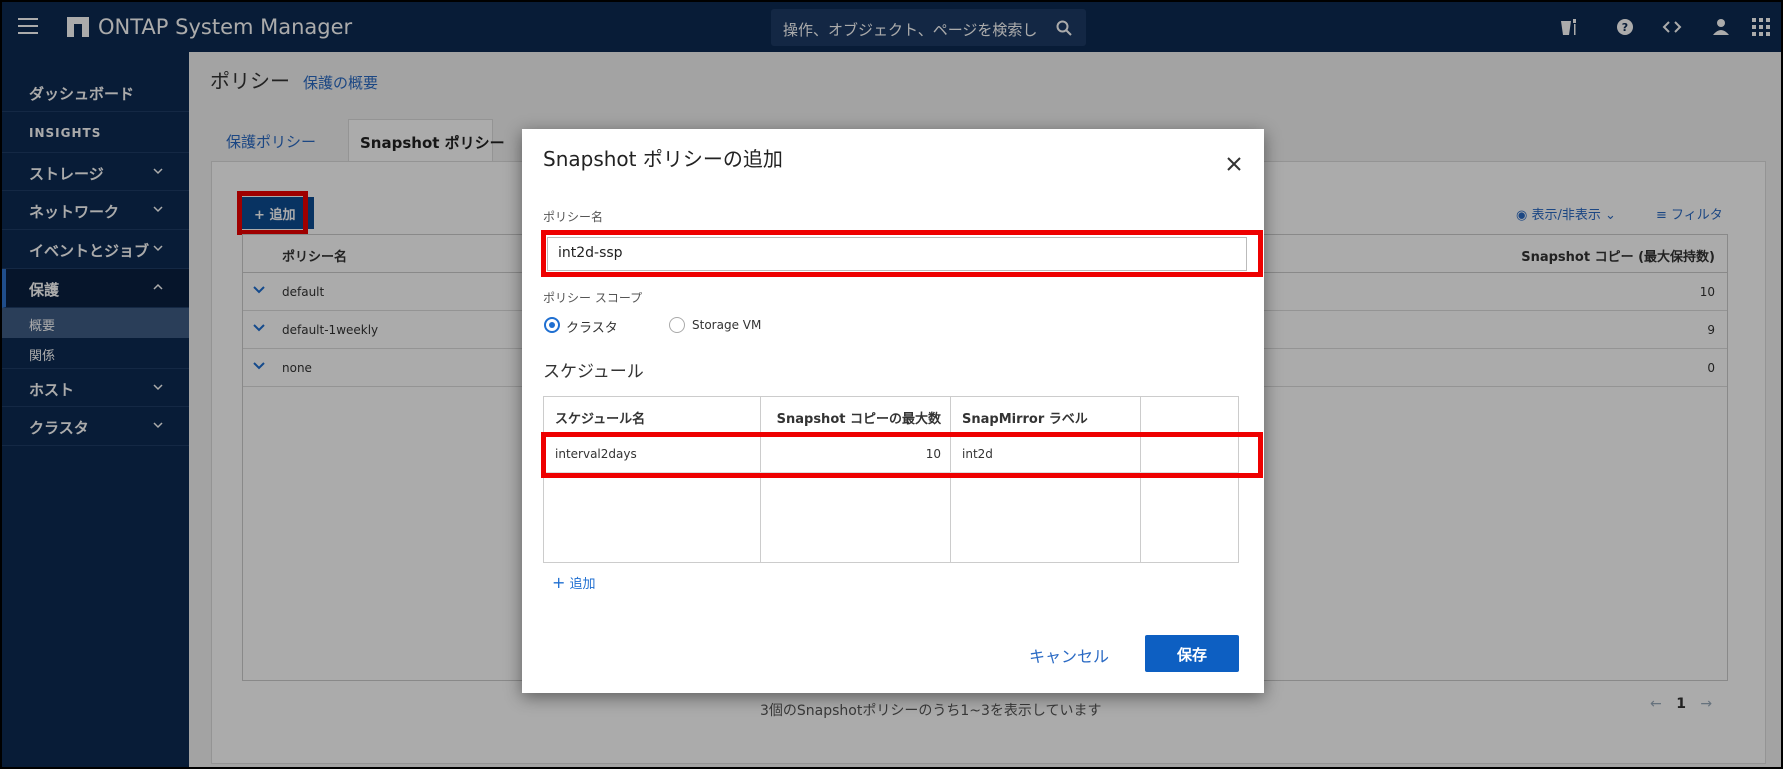  I want to click on add-schedule-button: + 追加, so click(574, 582).